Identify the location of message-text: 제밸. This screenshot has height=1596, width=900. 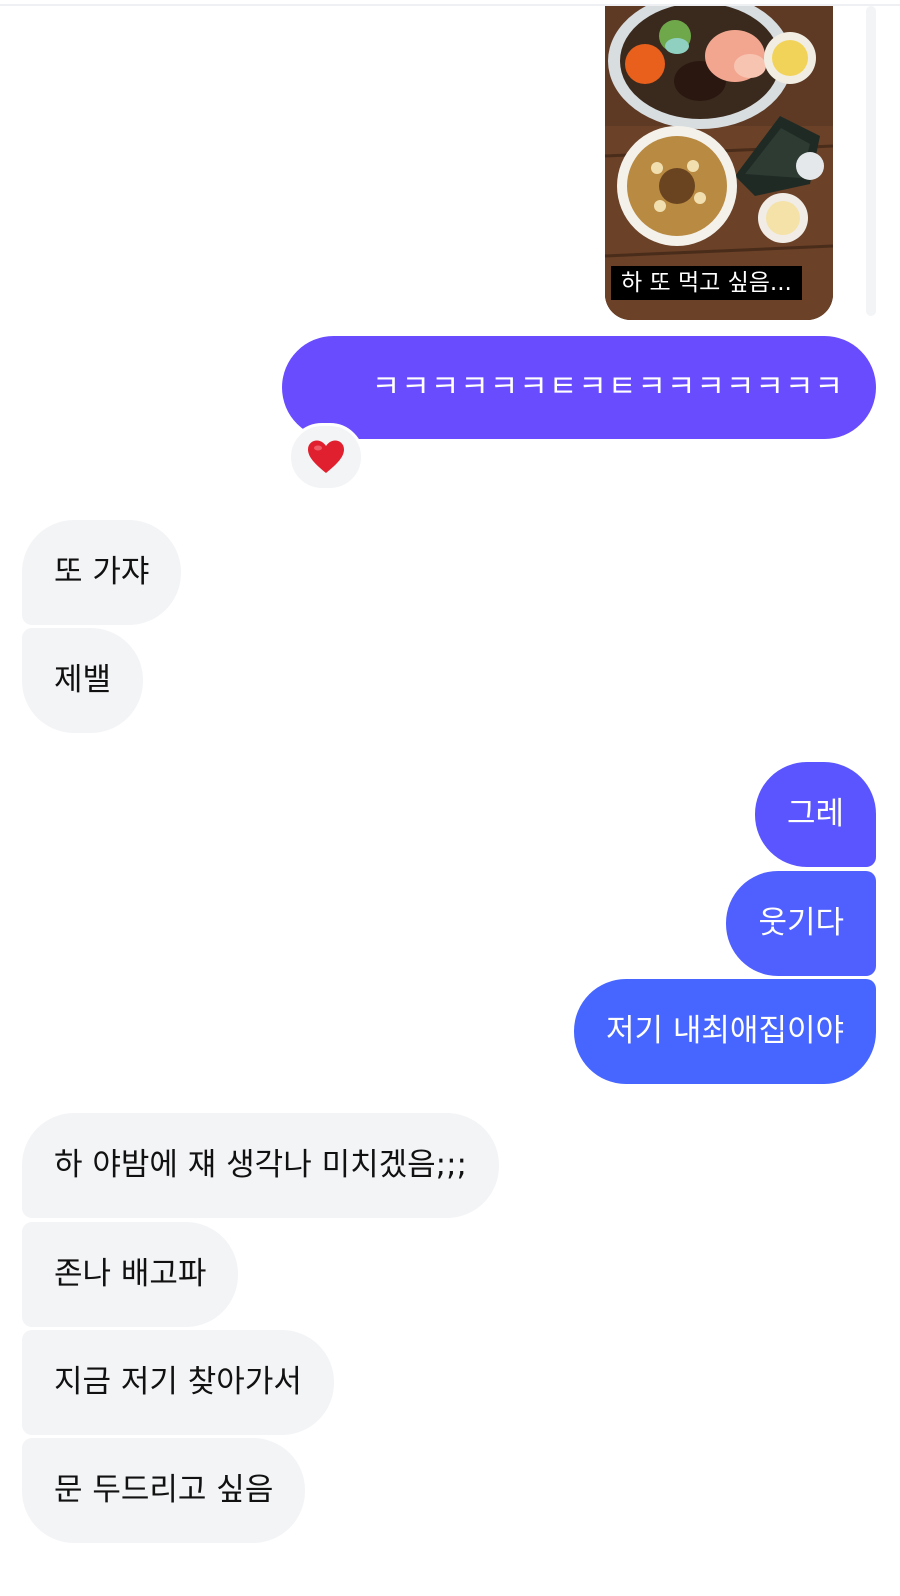
(83, 680).